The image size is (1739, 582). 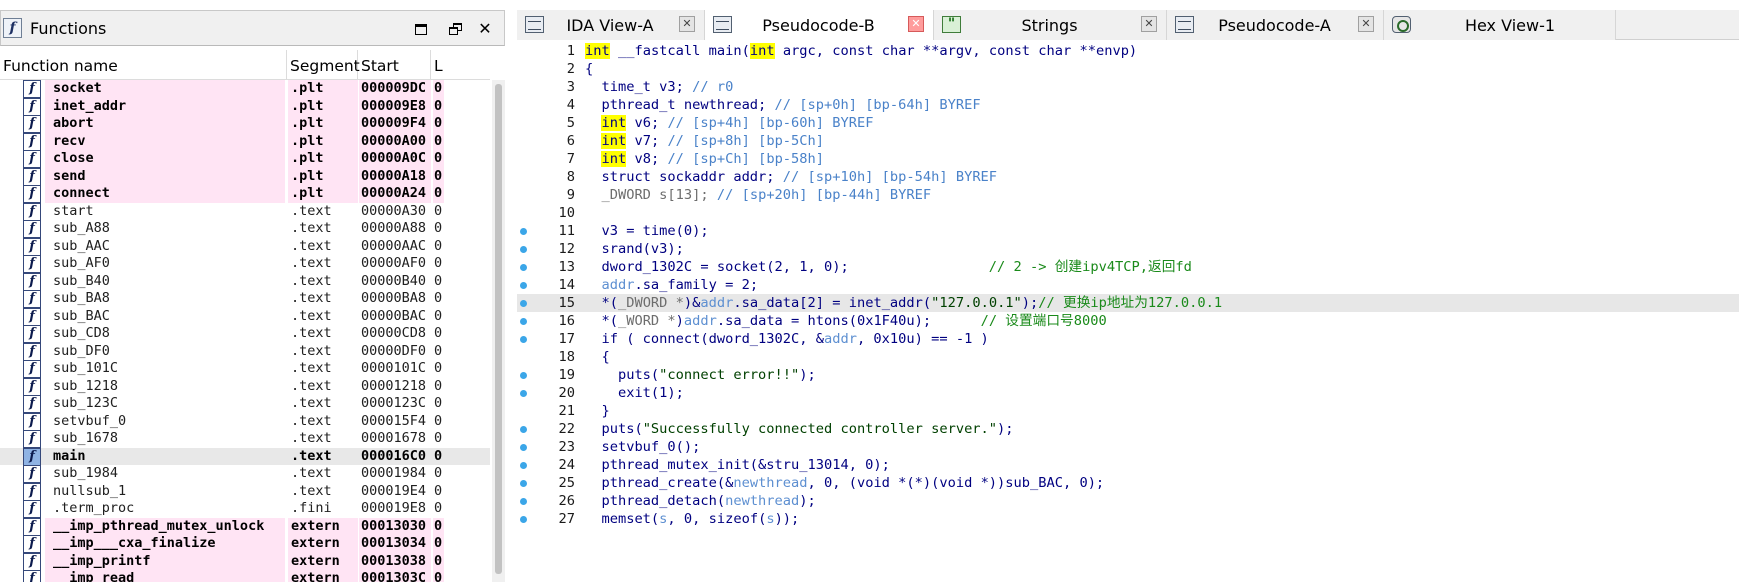 What do you see at coordinates (1500, 25) in the screenshot?
I see `tab-hex-view-1: Hex View-1` at bounding box center [1500, 25].